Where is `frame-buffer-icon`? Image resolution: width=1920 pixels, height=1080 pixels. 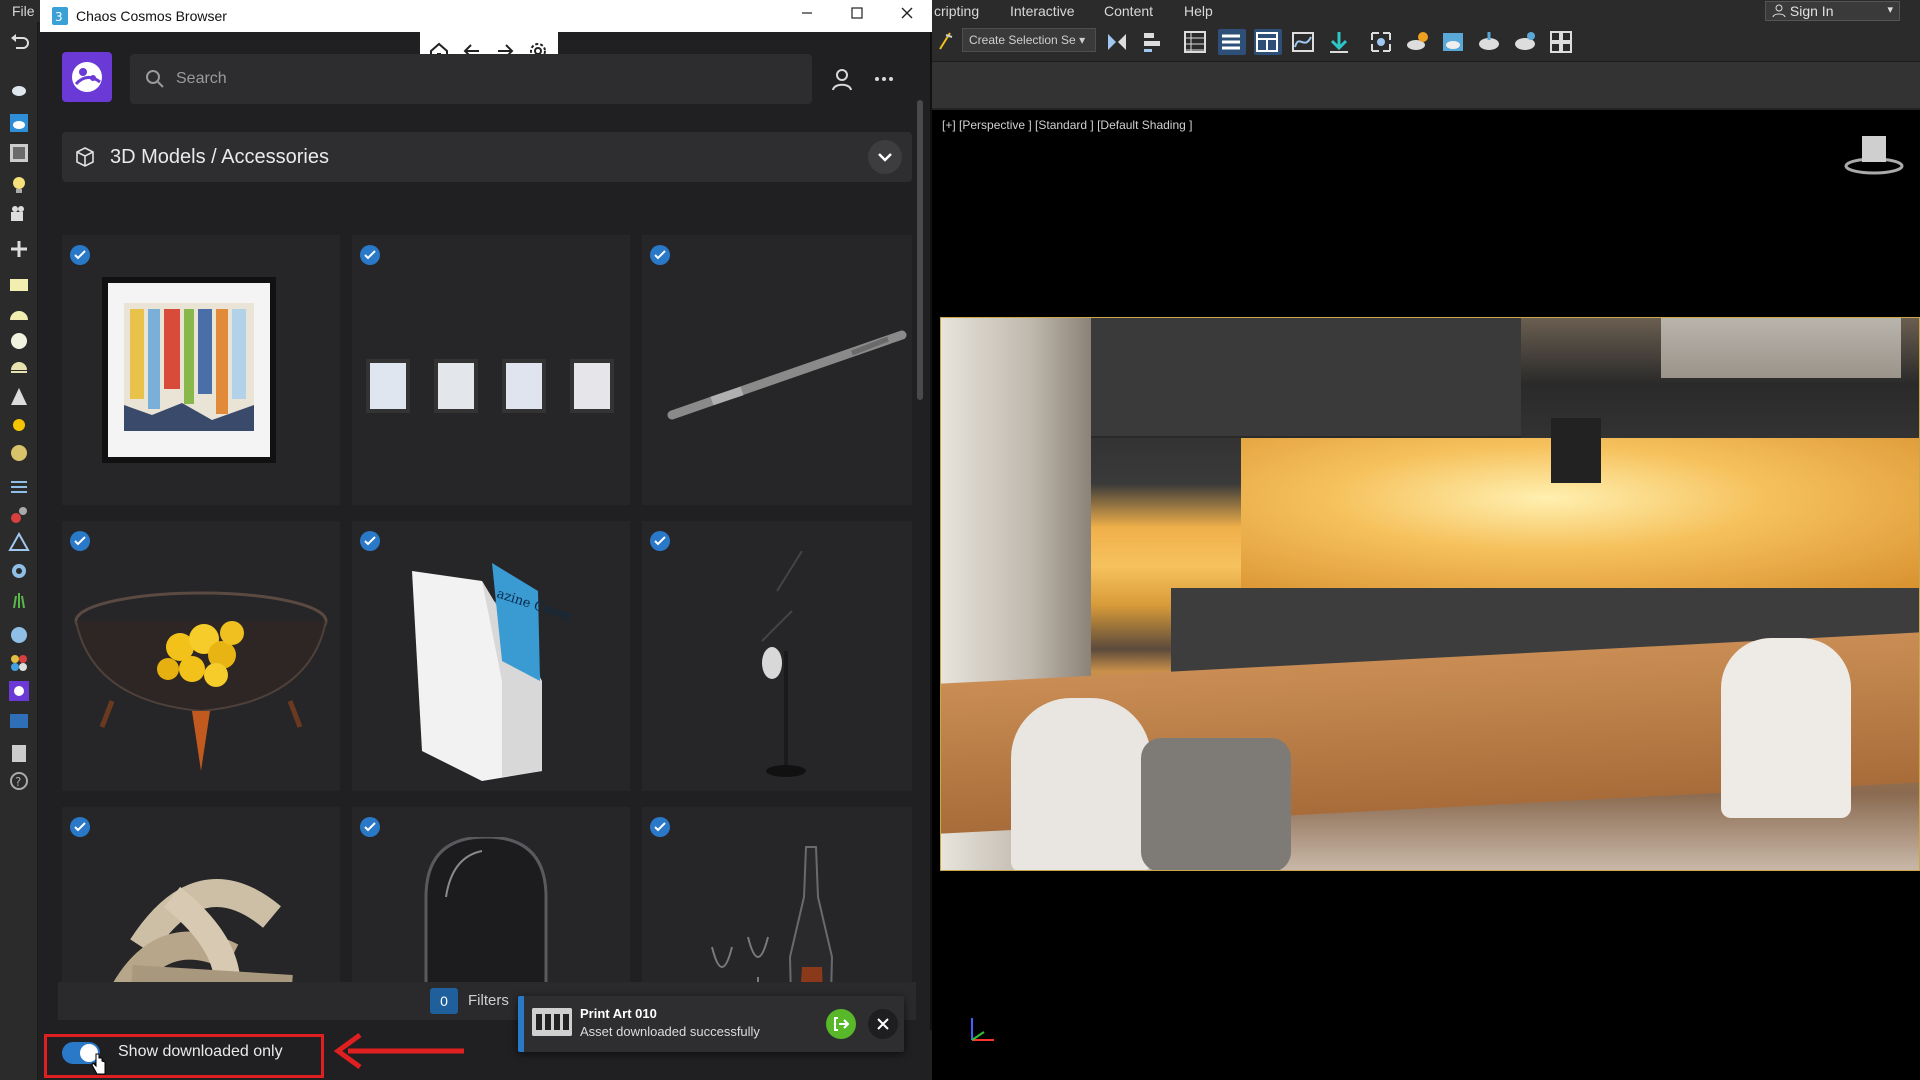
frame-buffer-icon is located at coordinates (19, 721).